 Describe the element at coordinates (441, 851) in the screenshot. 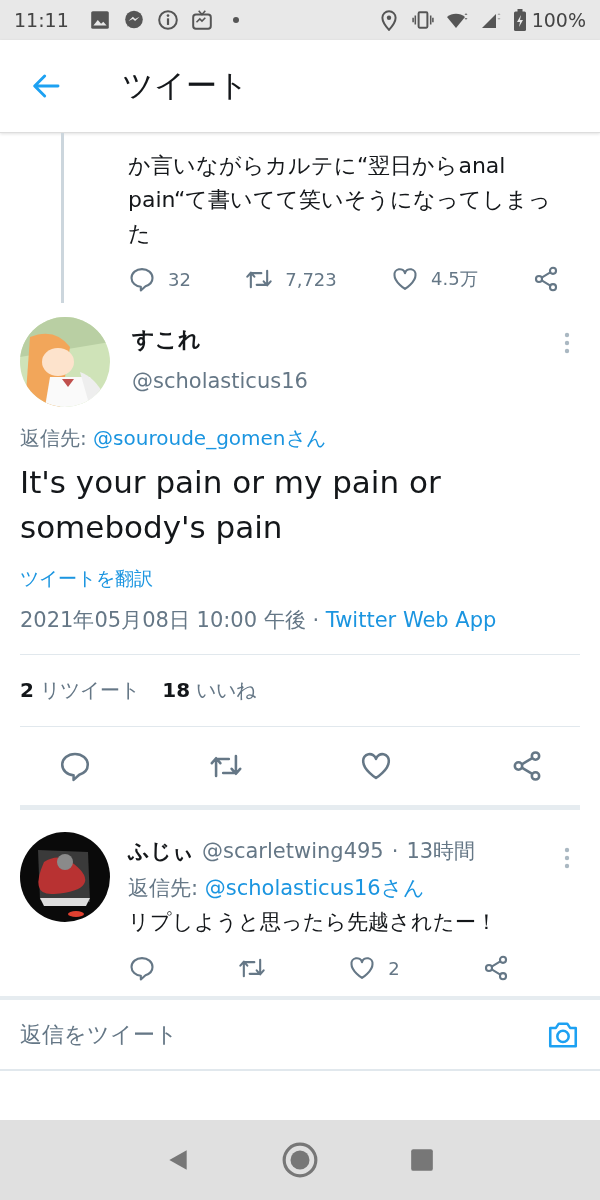

I see `post-time: 13時間` at that location.